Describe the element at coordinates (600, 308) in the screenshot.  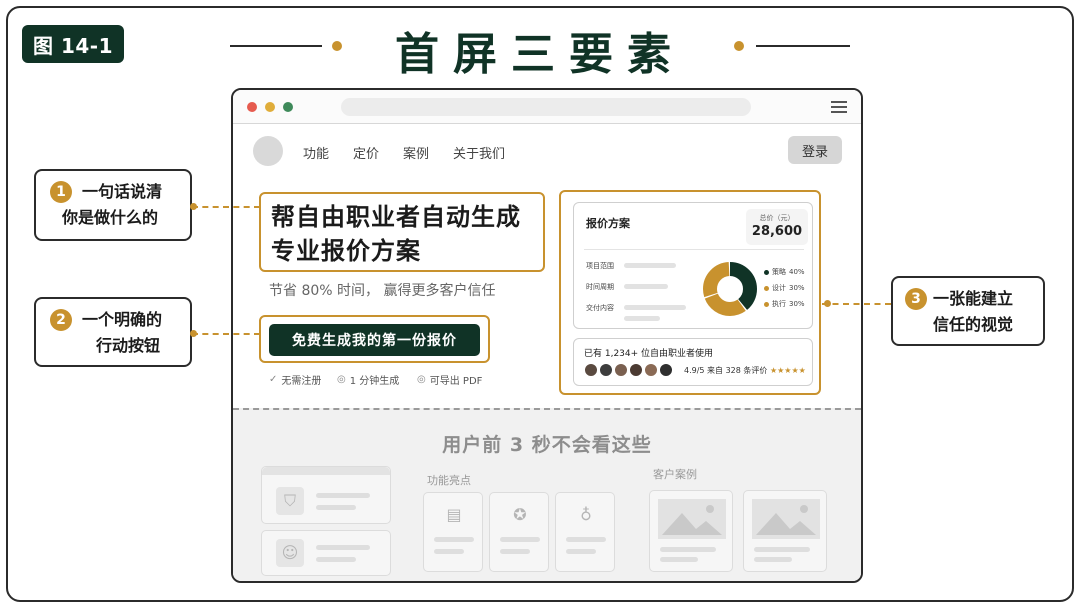
I see `row-label-deliverables: 交付内容` at that location.